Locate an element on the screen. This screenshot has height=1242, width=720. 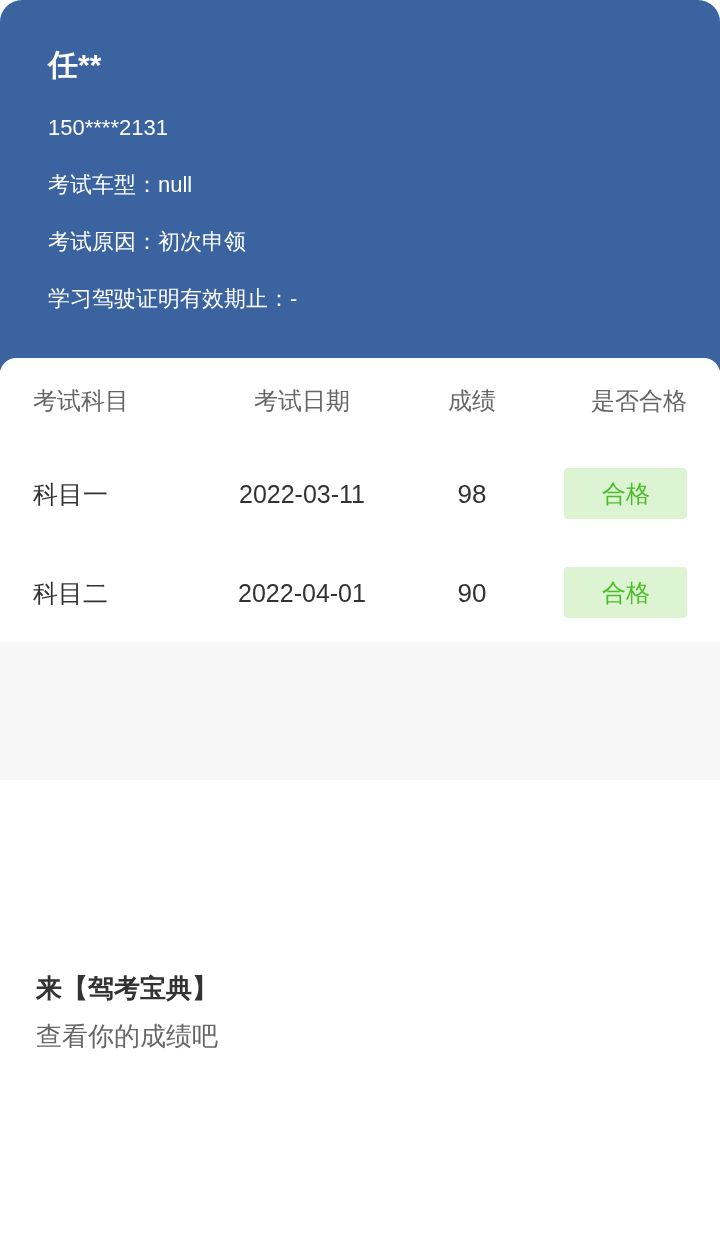
phone-number: 150****2131 is located at coordinates (108, 127).